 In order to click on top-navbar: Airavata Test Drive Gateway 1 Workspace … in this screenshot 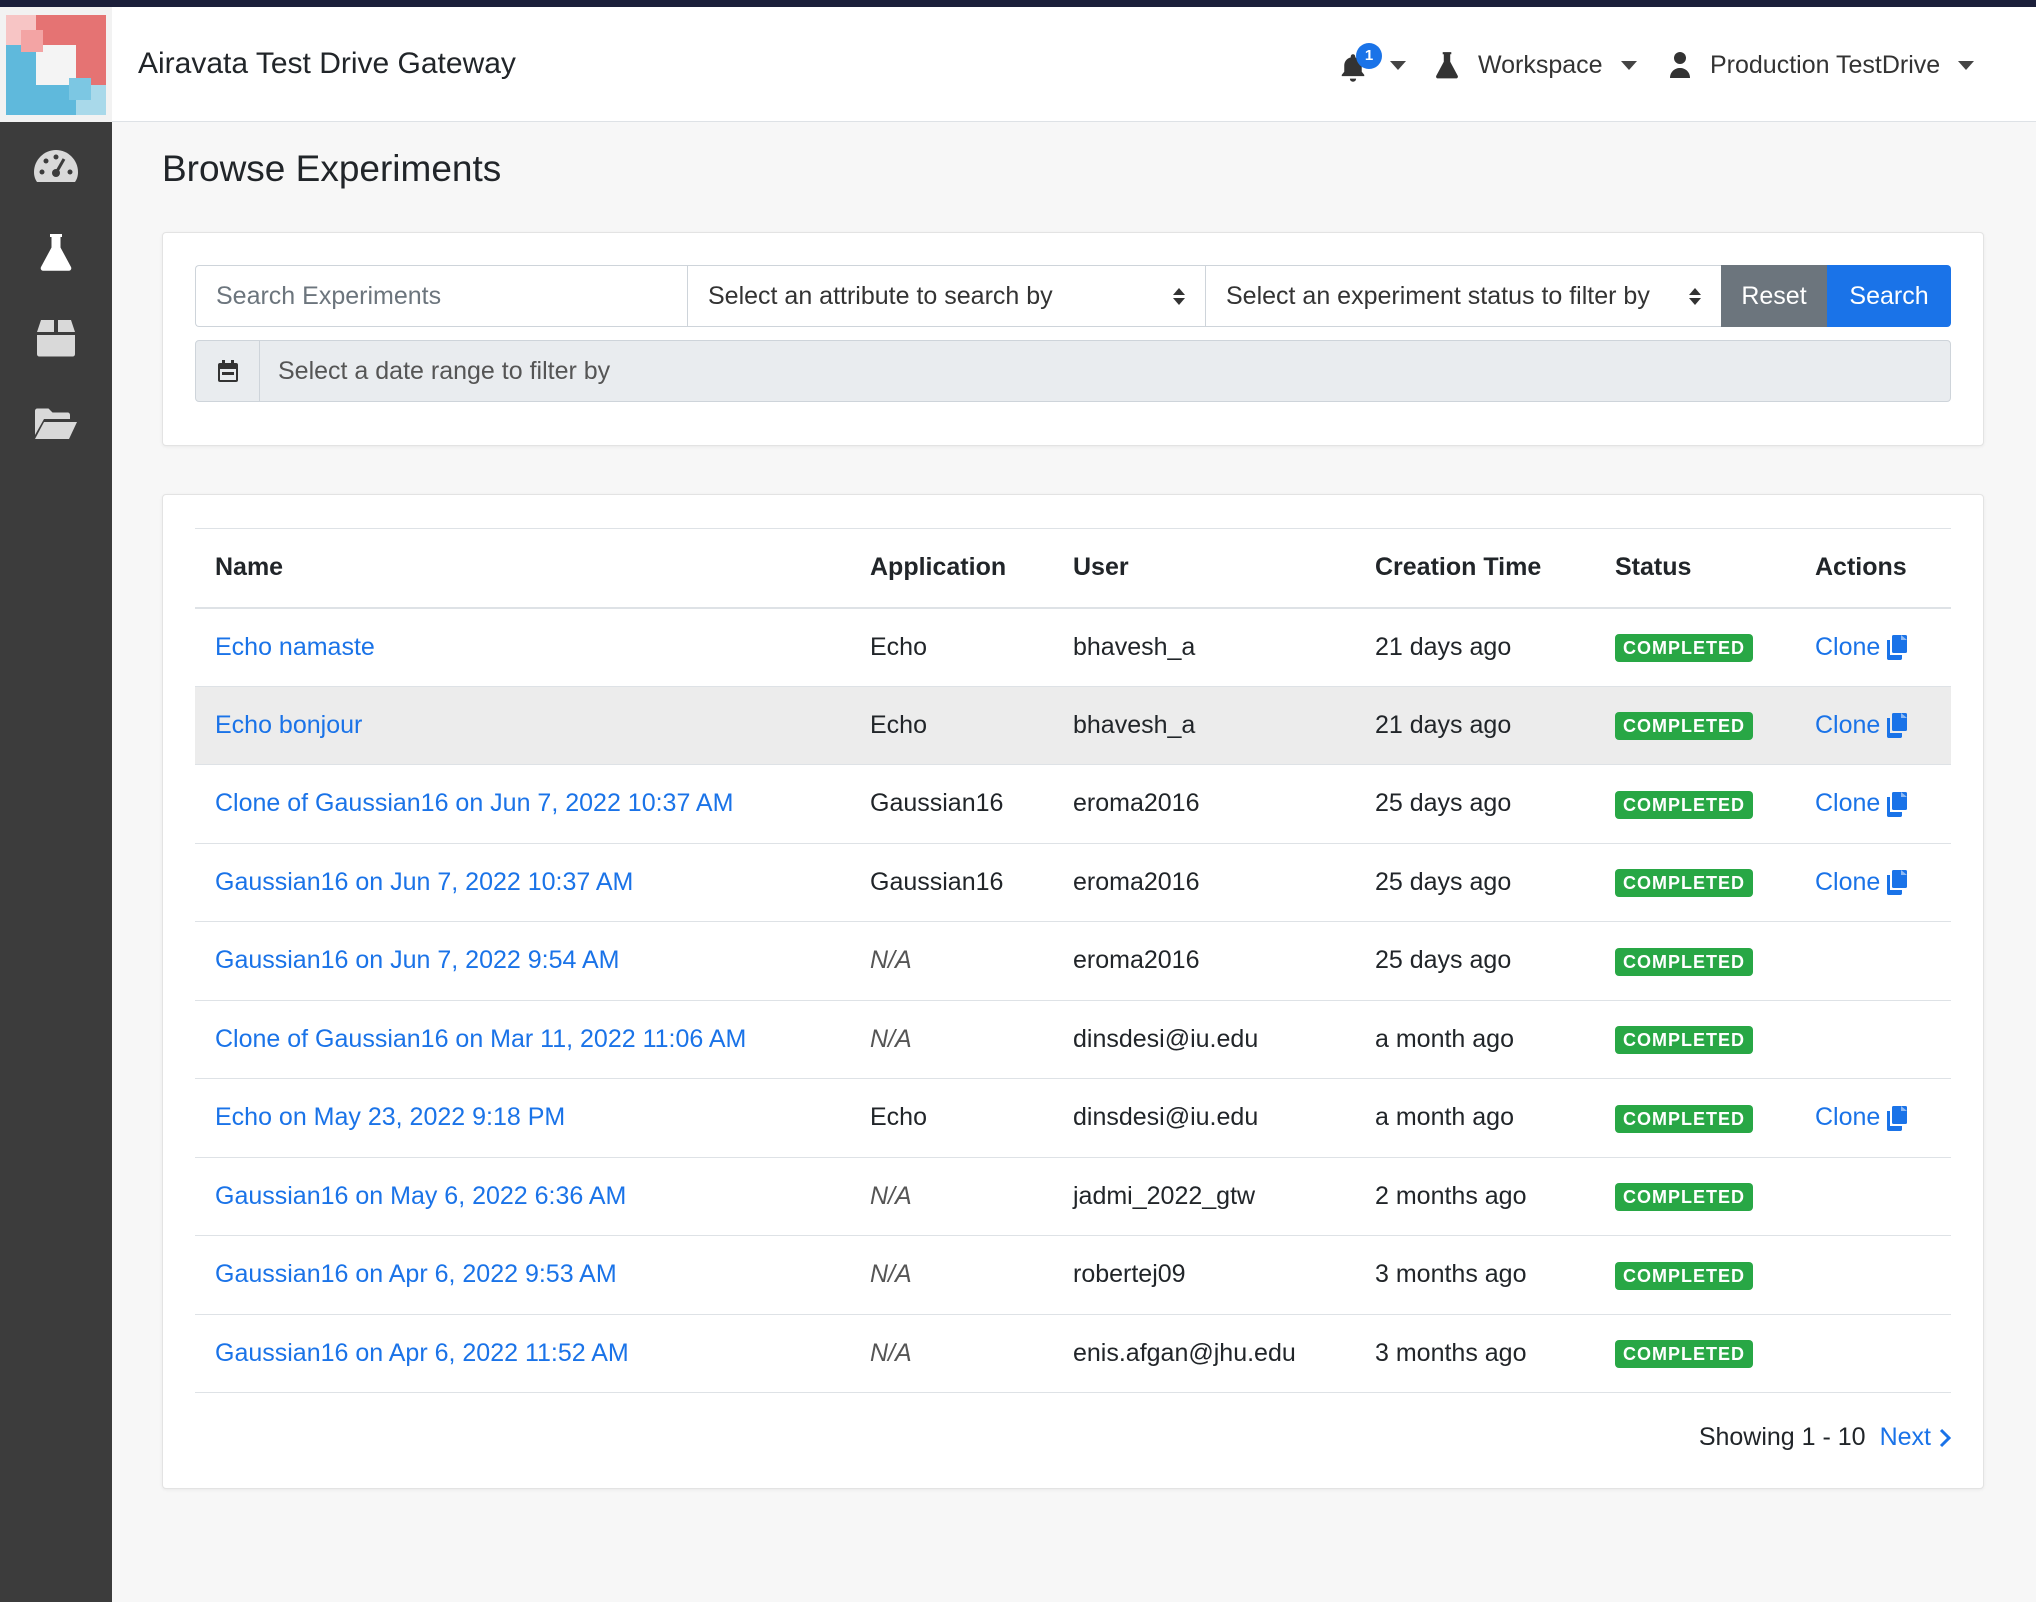, I will do `click(1018, 64)`.